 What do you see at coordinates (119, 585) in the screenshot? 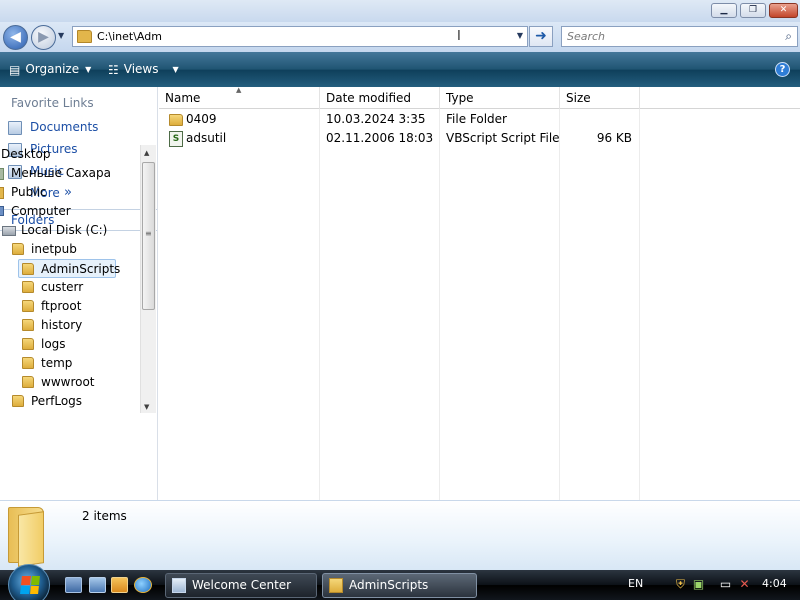
I see `media-player-icon` at bounding box center [119, 585].